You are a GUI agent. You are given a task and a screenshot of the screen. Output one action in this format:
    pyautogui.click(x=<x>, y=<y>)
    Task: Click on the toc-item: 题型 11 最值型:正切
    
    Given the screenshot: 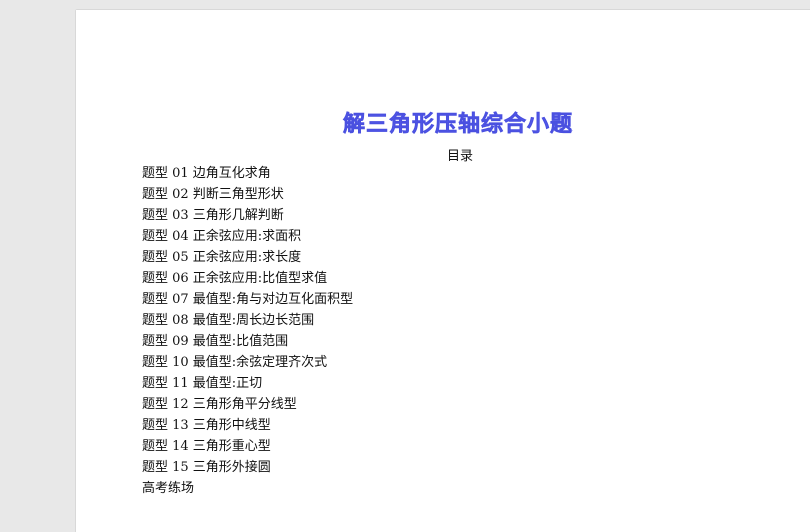 What is the action you would take?
    pyautogui.click(x=247, y=383)
    